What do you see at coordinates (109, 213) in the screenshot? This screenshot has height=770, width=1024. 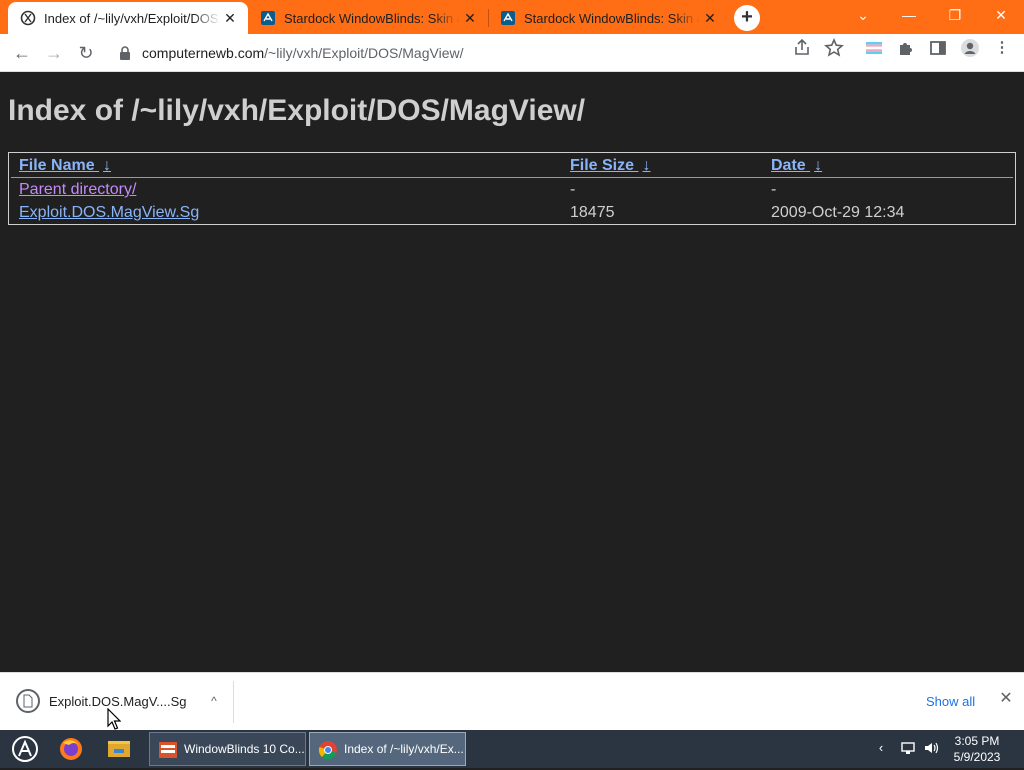 I see `file-link-exploit-dos-magview: Exploit.DOS.MagView.Sg` at bounding box center [109, 213].